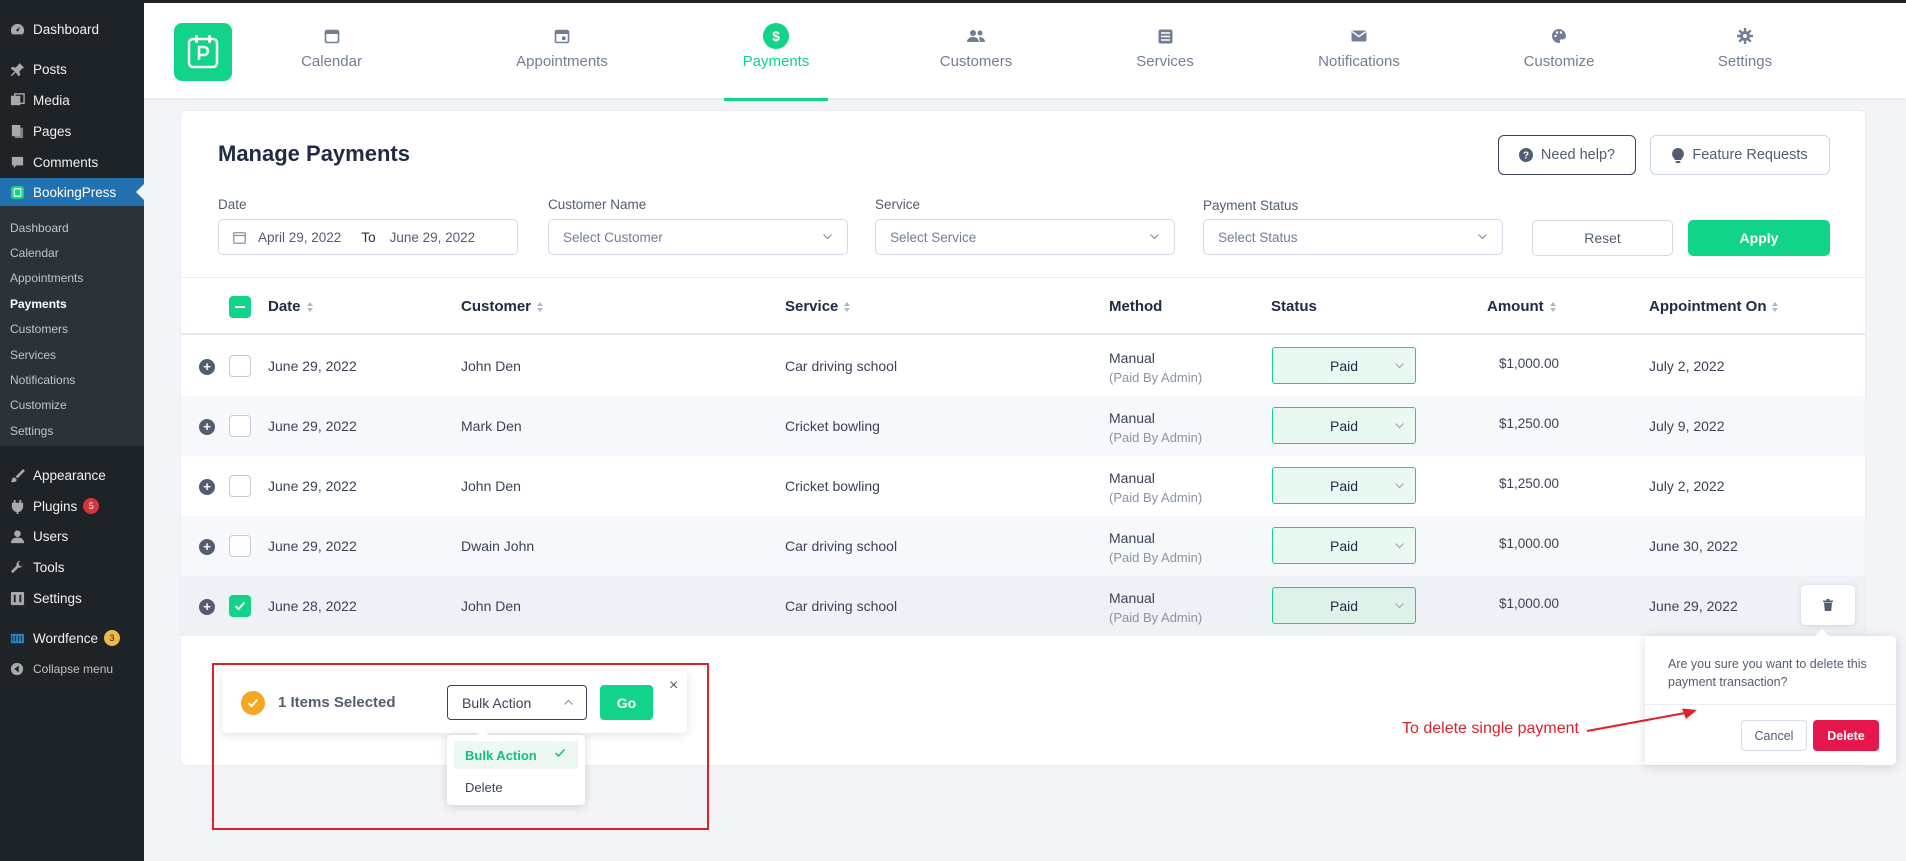 Image resolution: width=1906 pixels, height=861 pixels. I want to click on wp-menu-plugins: Plugins 5, so click(72, 506).